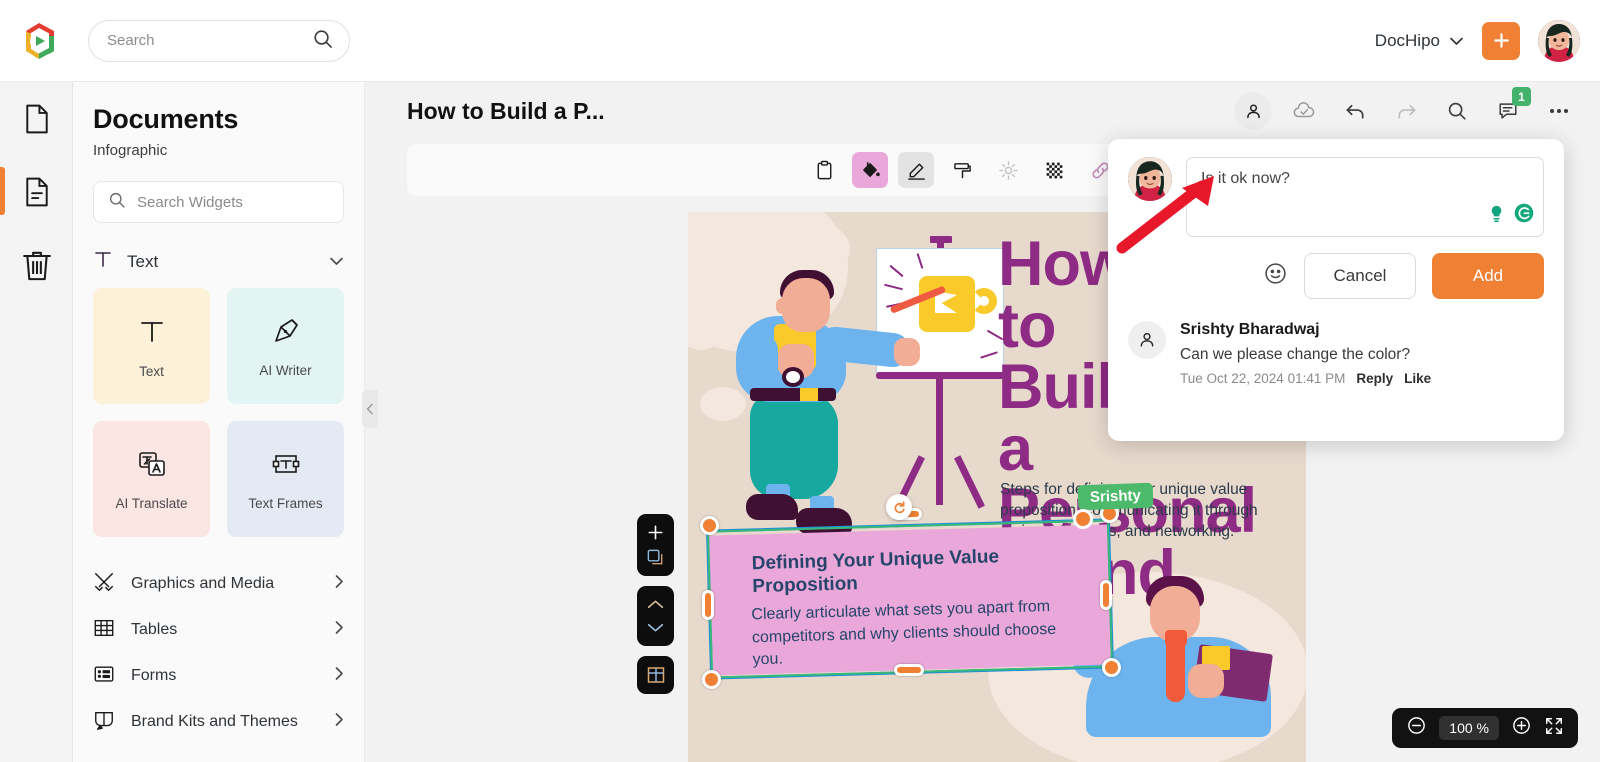 This screenshot has height=762, width=1600. Describe the element at coordinates (36, 191) in the screenshot. I see `sidebar-item-widgets` at that location.